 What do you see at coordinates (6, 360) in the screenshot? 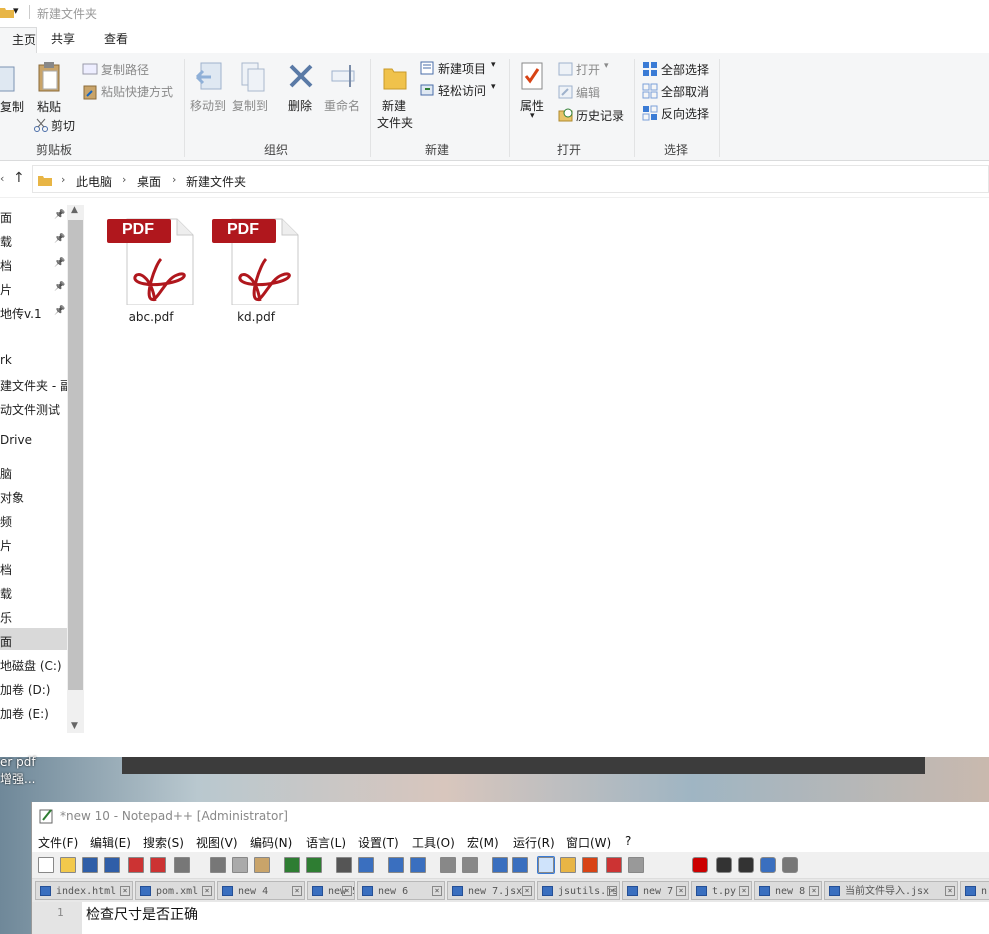
I see `nav-item: rk` at bounding box center [6, 360].